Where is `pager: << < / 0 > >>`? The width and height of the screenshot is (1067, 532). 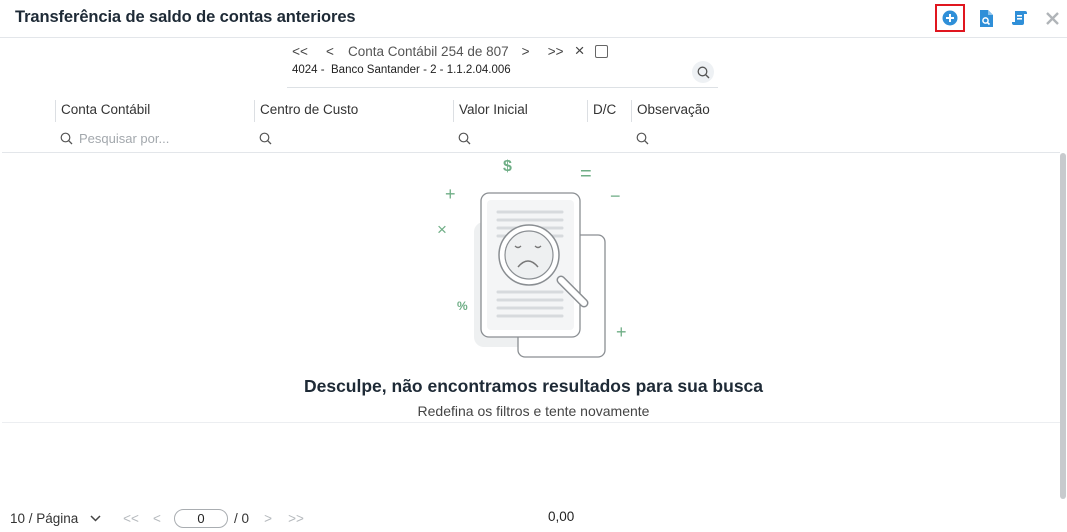
pager: << < / 0 > >> is located at coordinates (218, 518).